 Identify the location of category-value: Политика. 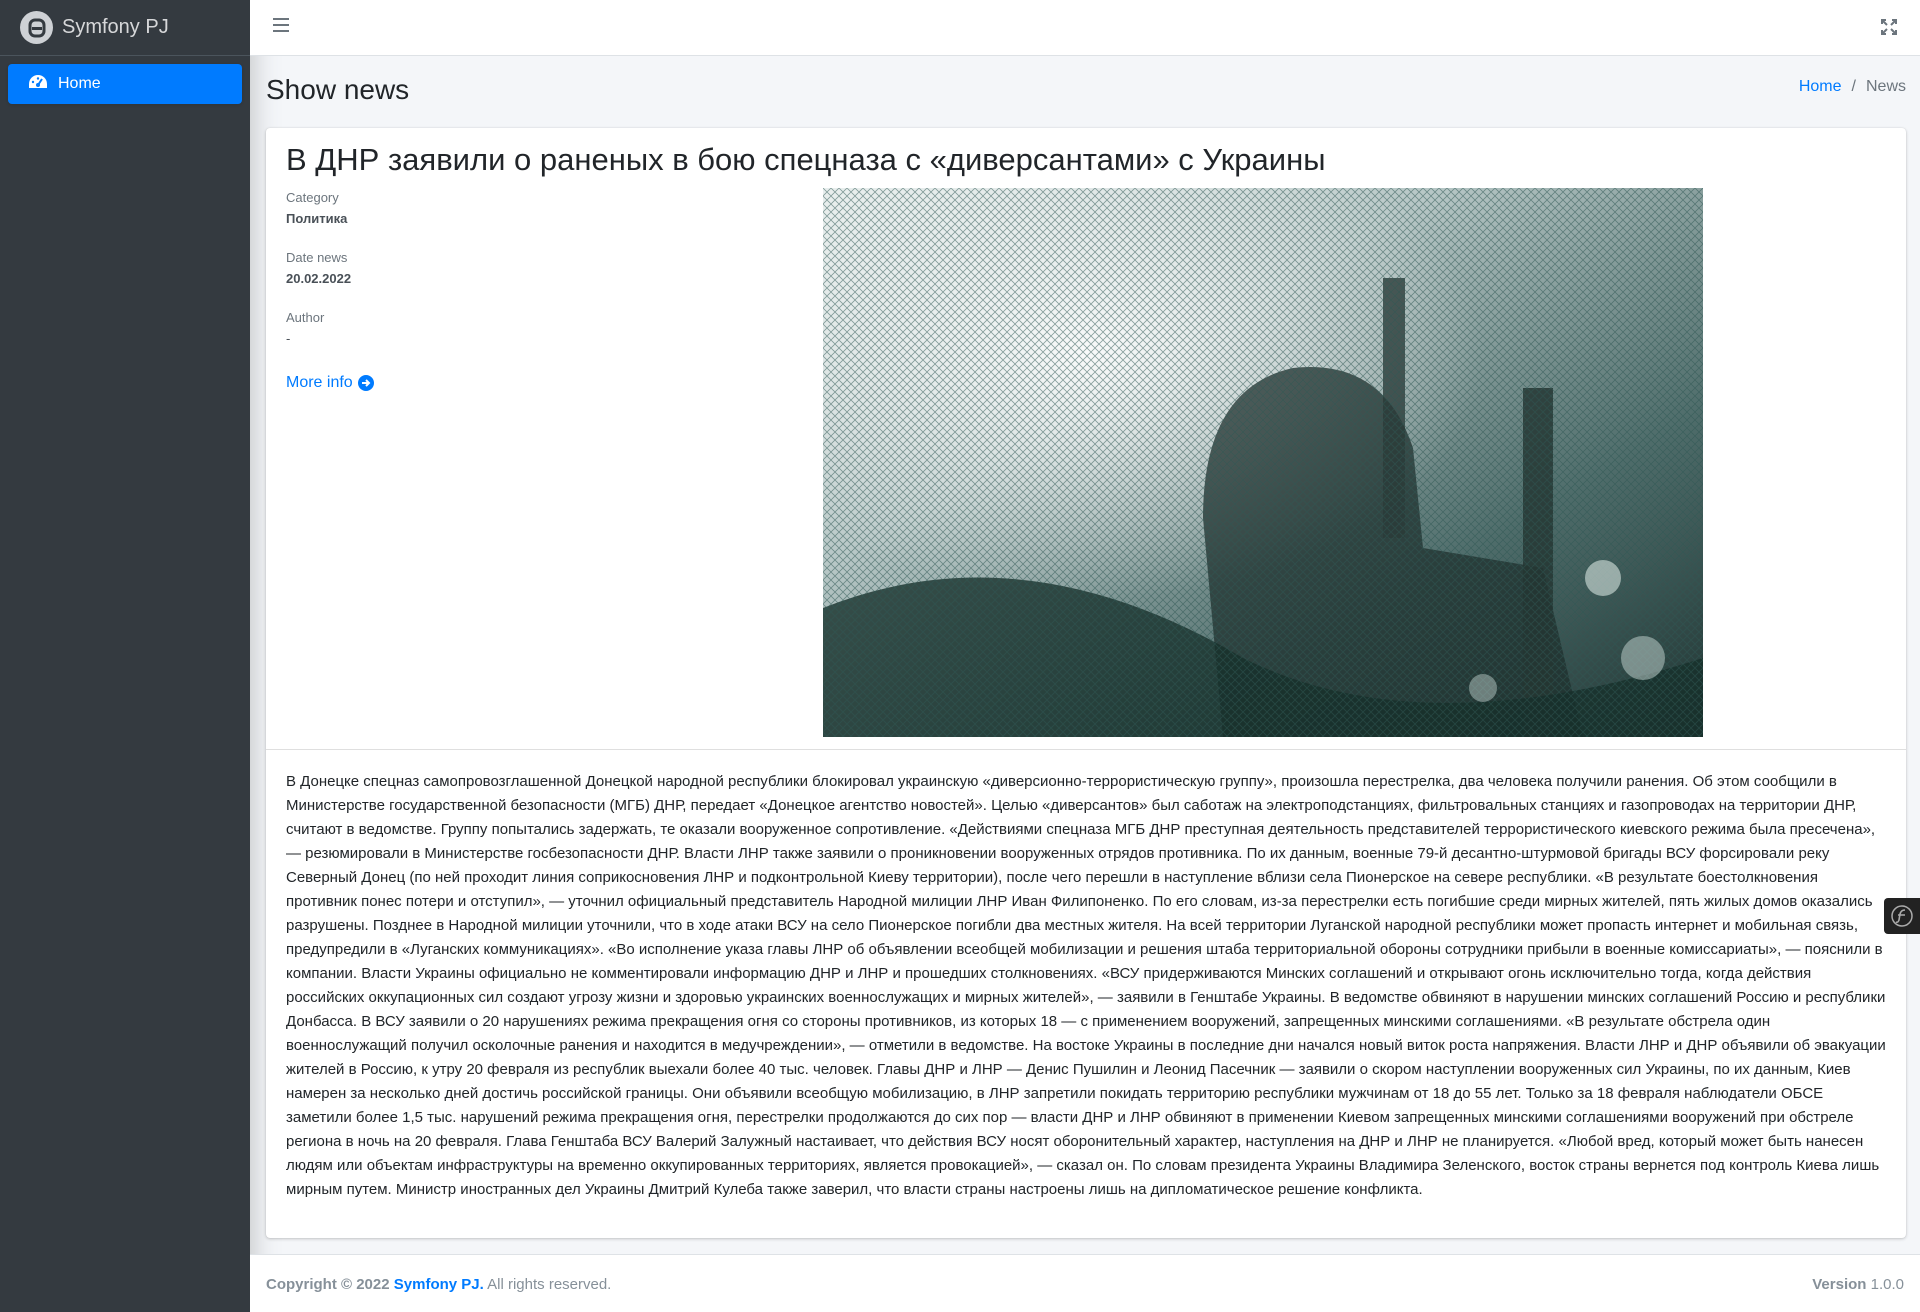
(317, 218).